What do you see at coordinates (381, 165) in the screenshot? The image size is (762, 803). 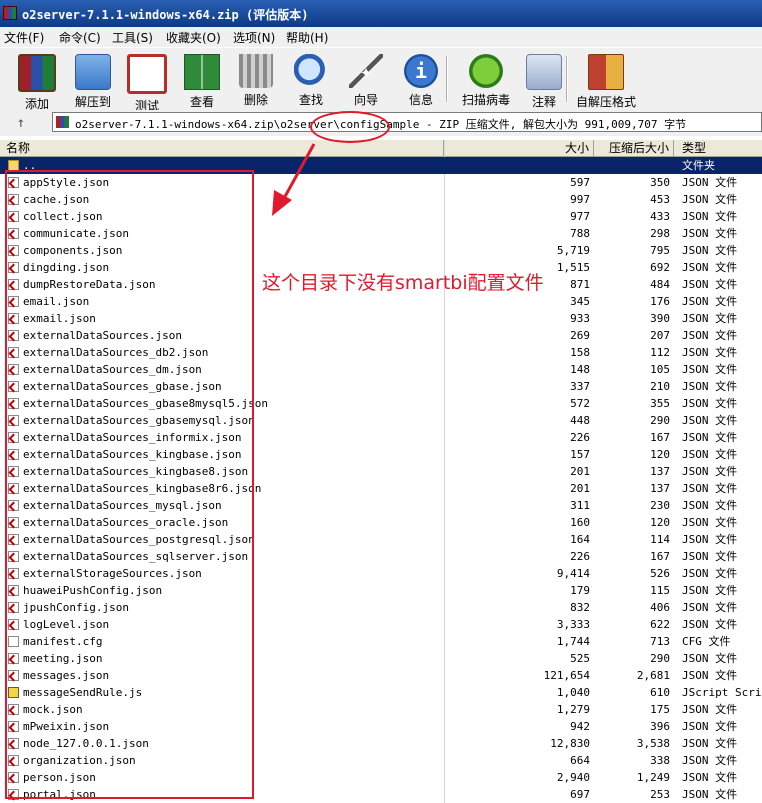 I see `parent-folder-row: .. 文件夹` at bounding box center [381, 165].